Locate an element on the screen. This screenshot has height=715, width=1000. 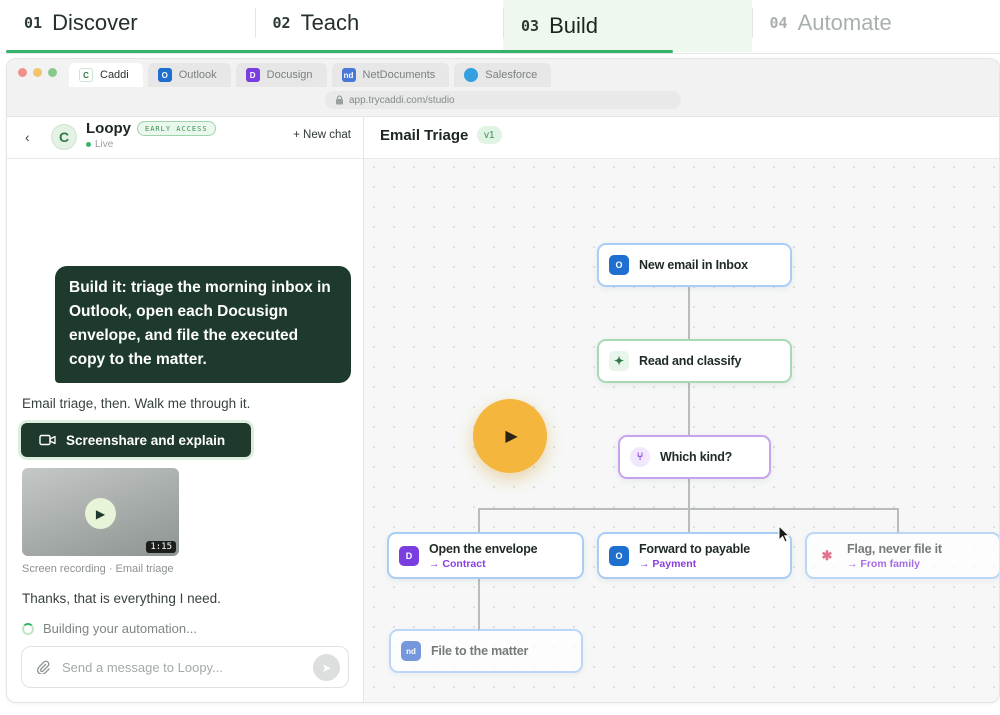
node-branch-label: → From family is located at coordinates (883, 563).